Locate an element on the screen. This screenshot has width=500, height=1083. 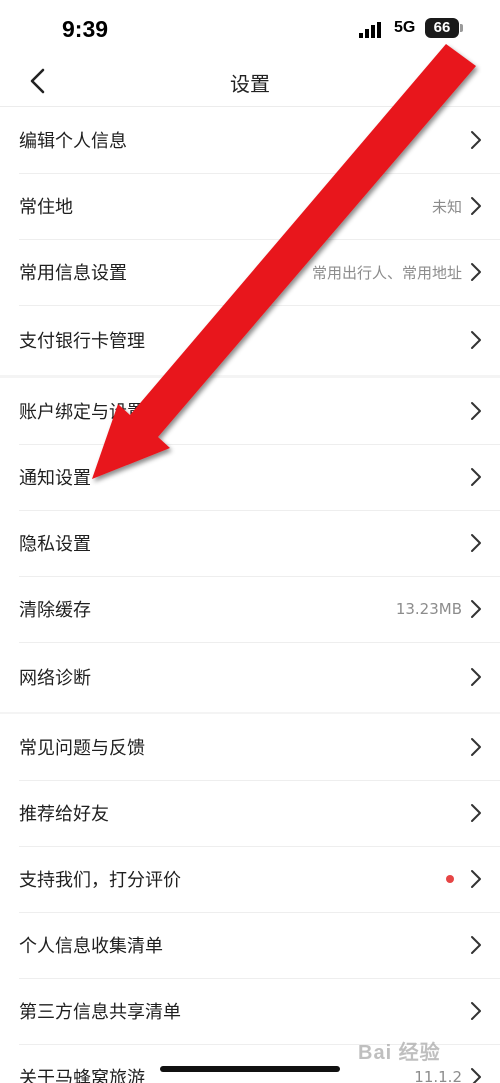
row-clear-cache: 清除缓存 13.23MB is located at coordinates (250, 609).